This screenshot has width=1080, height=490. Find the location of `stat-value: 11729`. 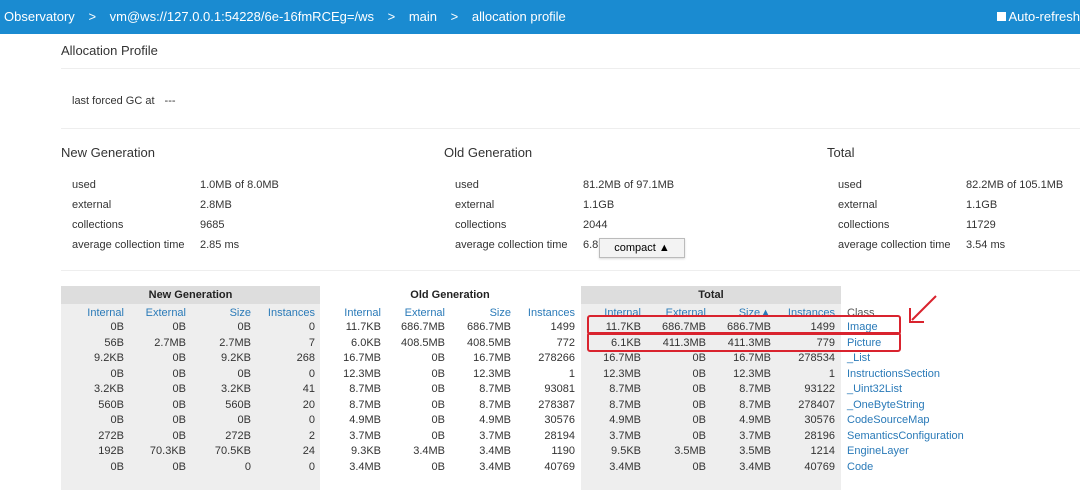

stat-value: 11729 is located at coordinates (981, 225).